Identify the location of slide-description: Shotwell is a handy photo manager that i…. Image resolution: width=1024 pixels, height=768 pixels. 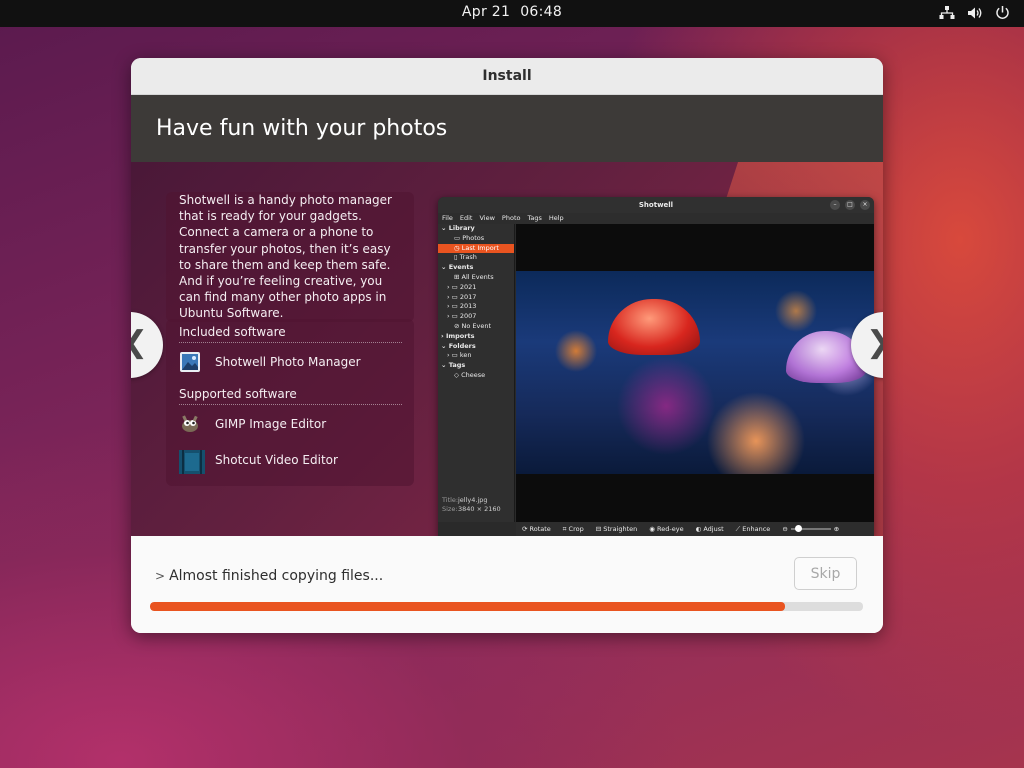
(285, 257).